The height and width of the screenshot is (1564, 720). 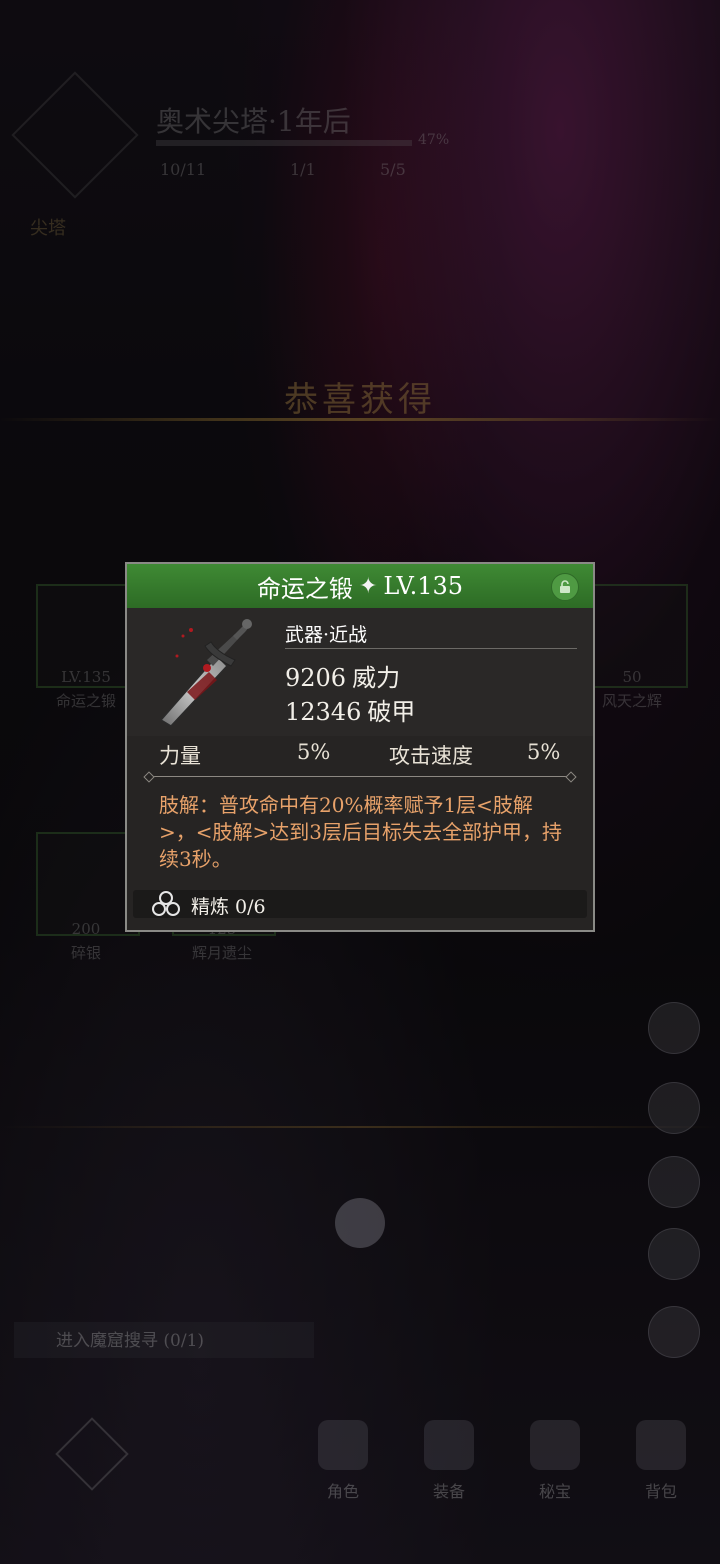 What do you see at coordinates (166, 903) in the screenshot?
I see `refine-icon` at bounding box center [166, 903].